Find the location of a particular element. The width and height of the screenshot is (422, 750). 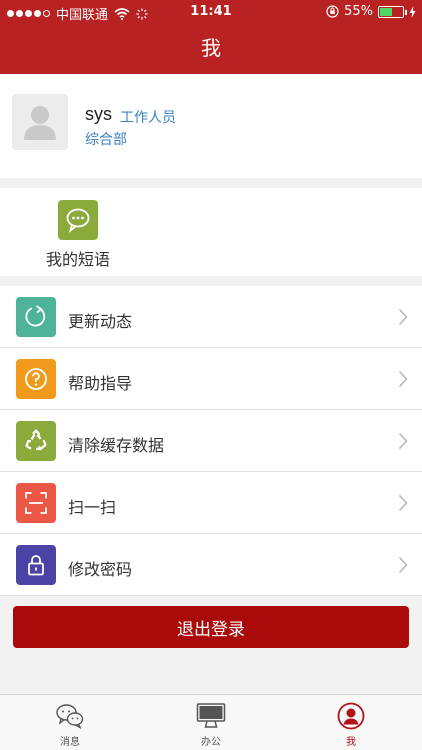

profile-card: sys 工作人员 综合部 is located at coordinates (211, 126).